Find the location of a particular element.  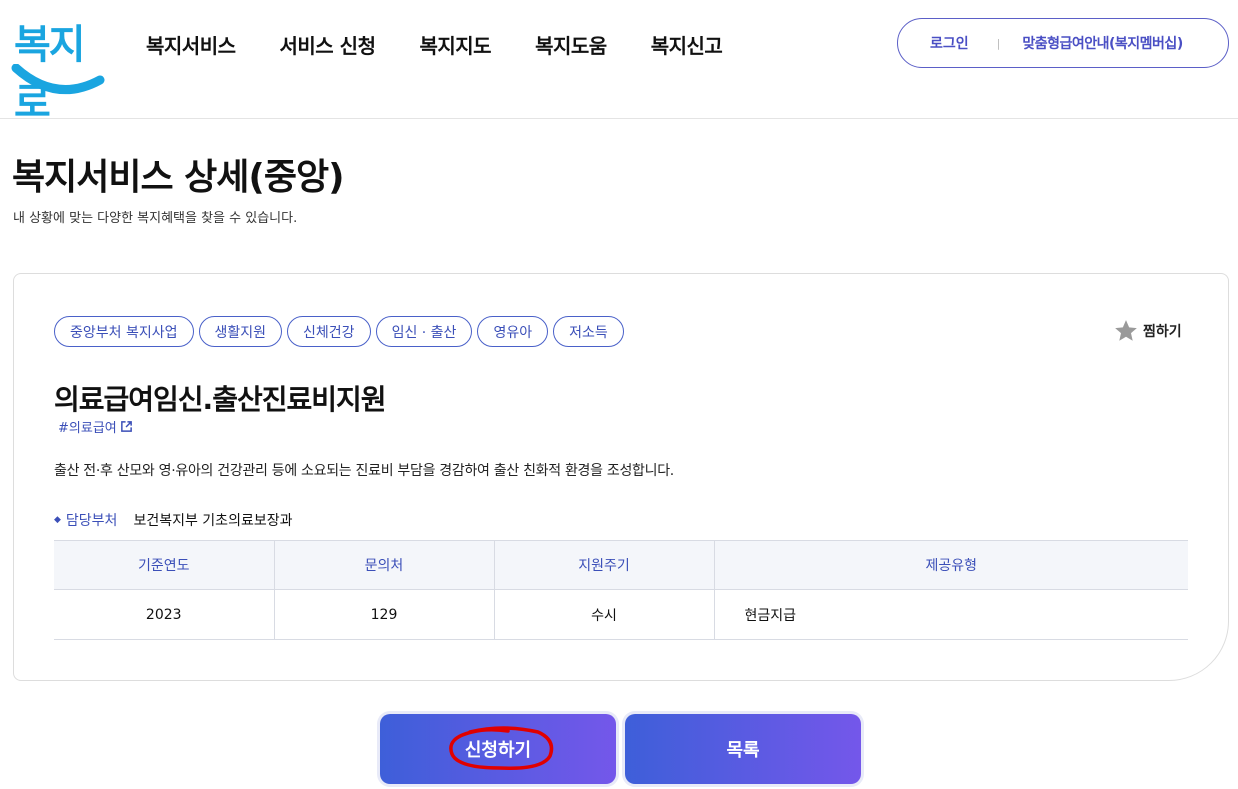

favorite-button: 찜하기 is located at coordinates (1147, 331).